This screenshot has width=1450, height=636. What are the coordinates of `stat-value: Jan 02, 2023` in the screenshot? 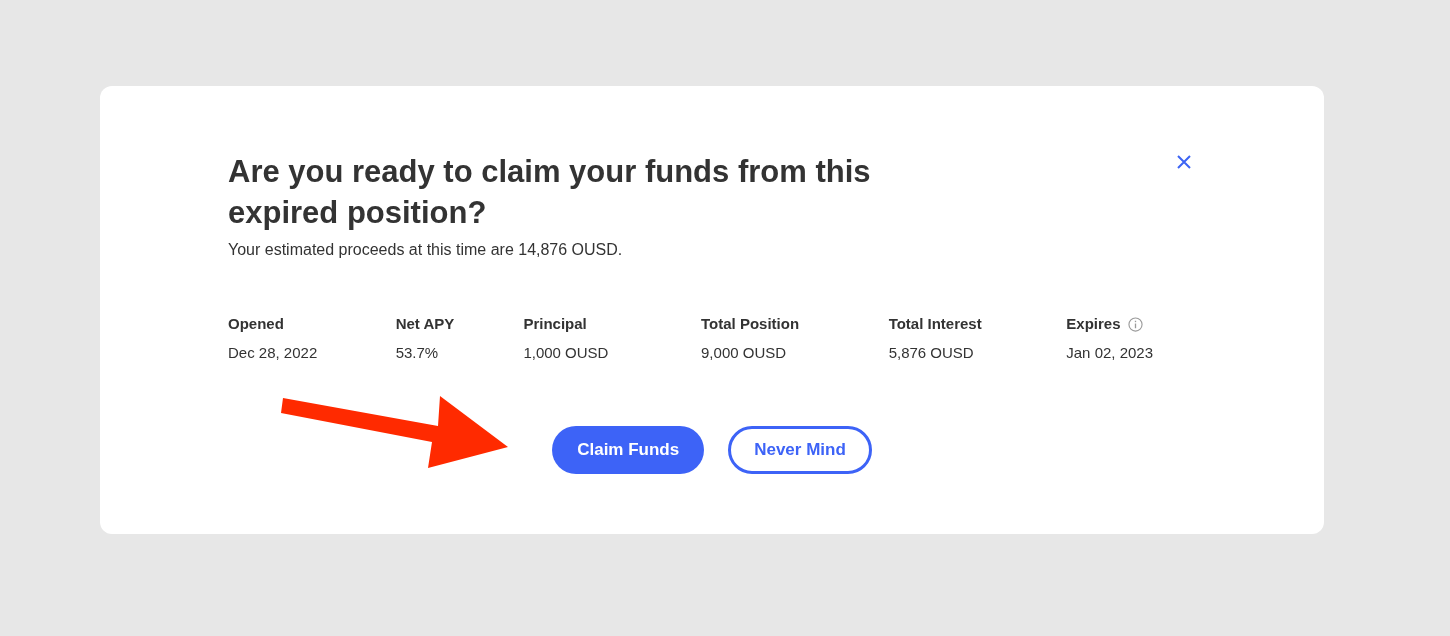 It's located at (1110, 353).